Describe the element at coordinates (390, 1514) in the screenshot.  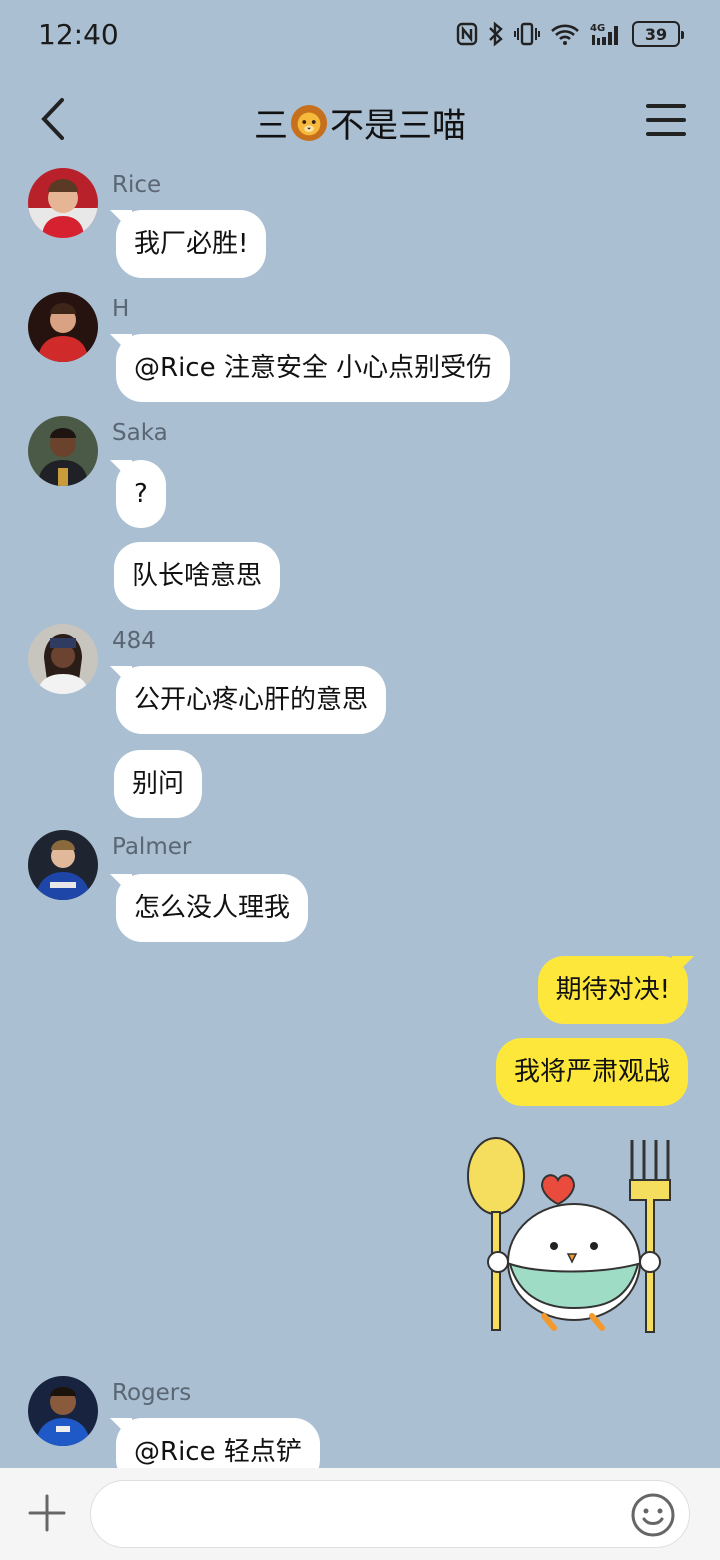
I see `message-input` at that location.